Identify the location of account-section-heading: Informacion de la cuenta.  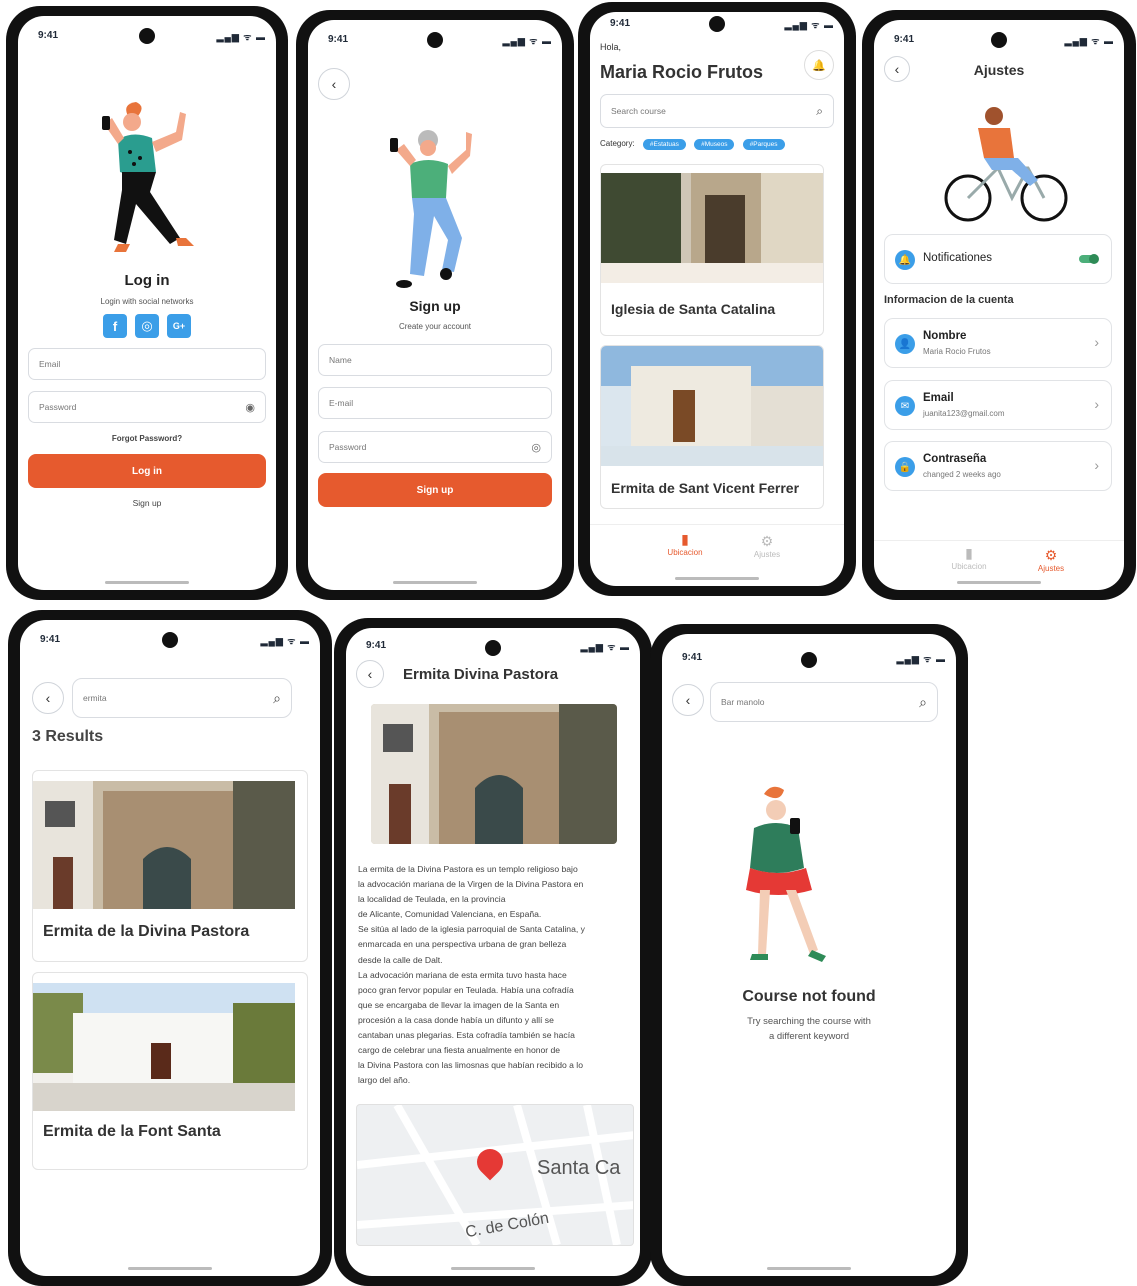
(949, 300).